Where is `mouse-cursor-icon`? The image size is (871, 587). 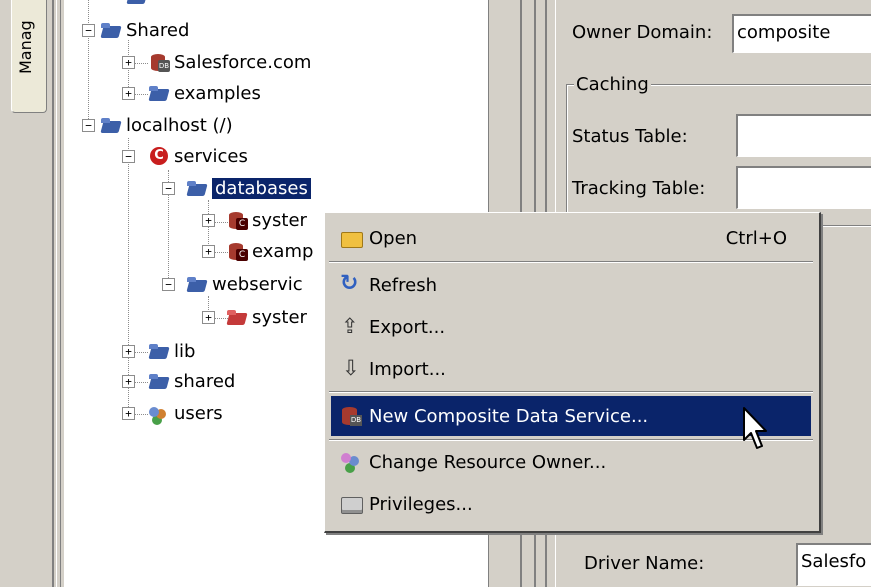
mouse-cursor-icon is located at coordinates (755, 428).